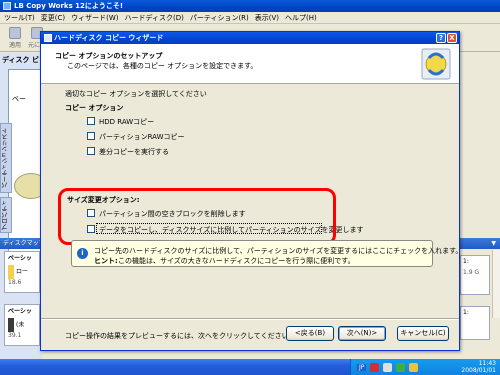 The width and height of the screenshot is (500, 375). What do you see at coordinates (401, 367) in the screenshot?
I see `network-icon` at bounding box center [401, 367].